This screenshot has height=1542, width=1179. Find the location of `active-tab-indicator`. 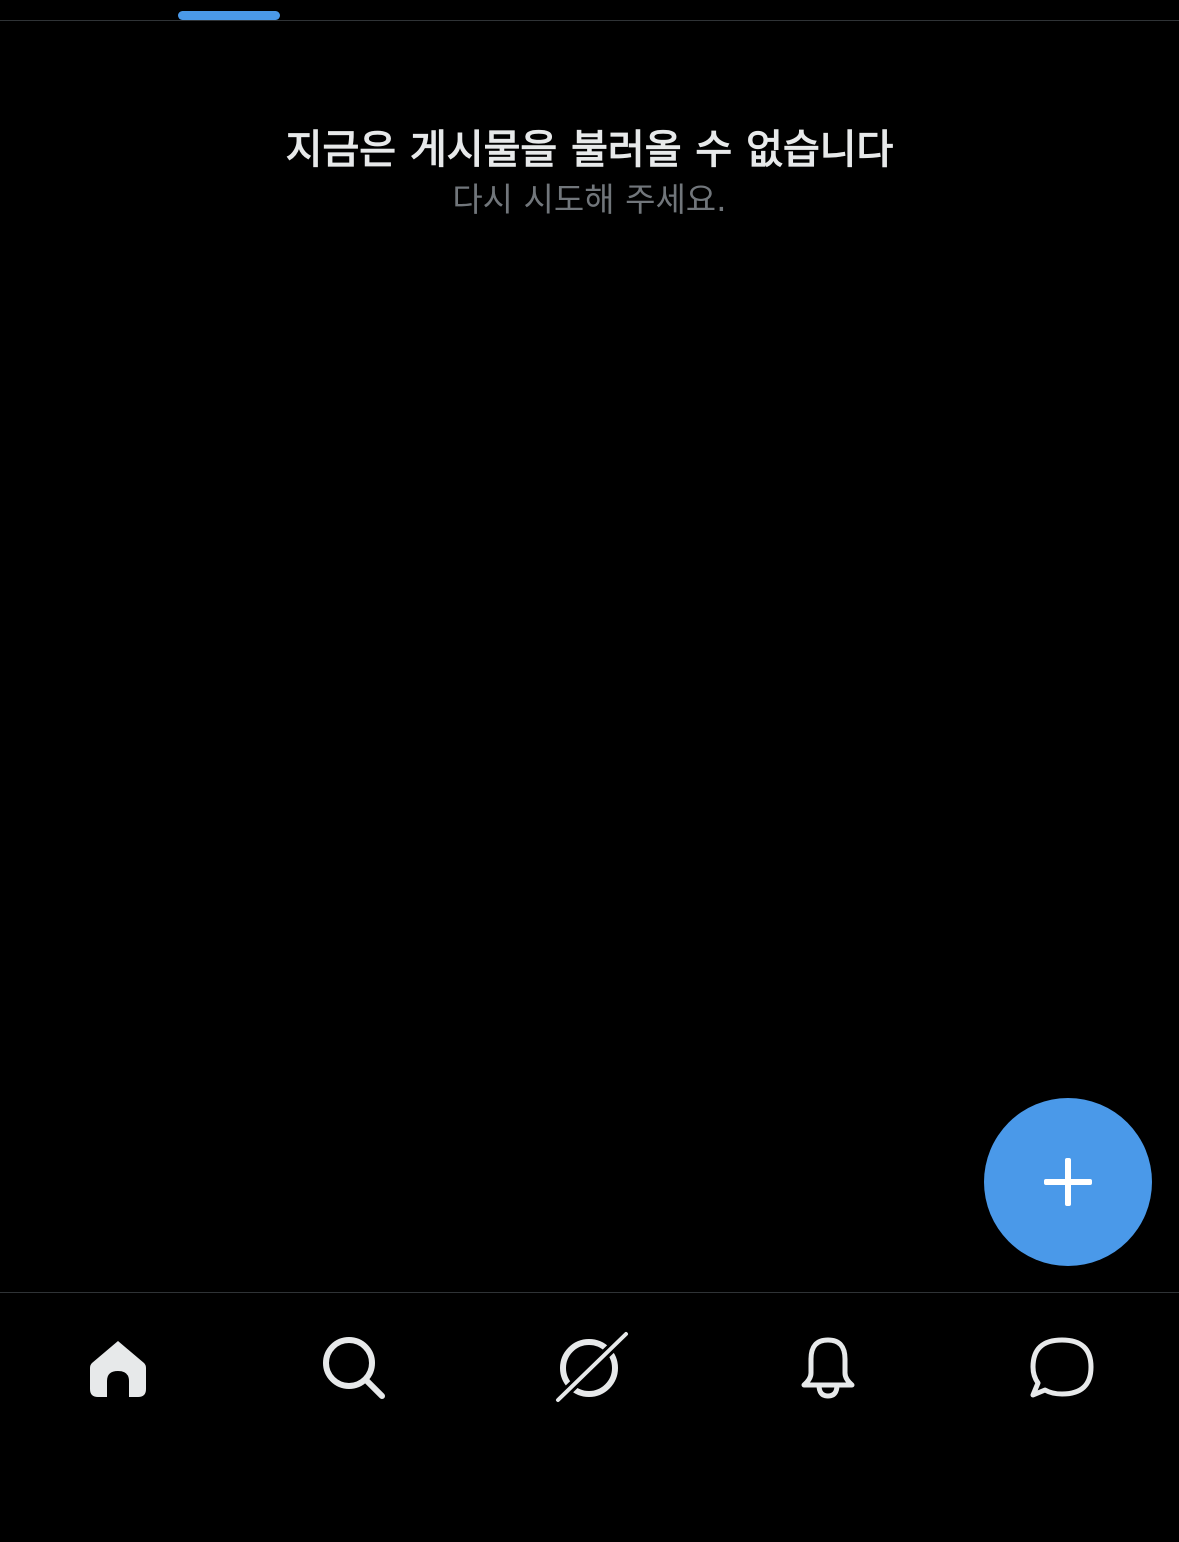

active-tab-indicator is located at coordinates (229, 15).